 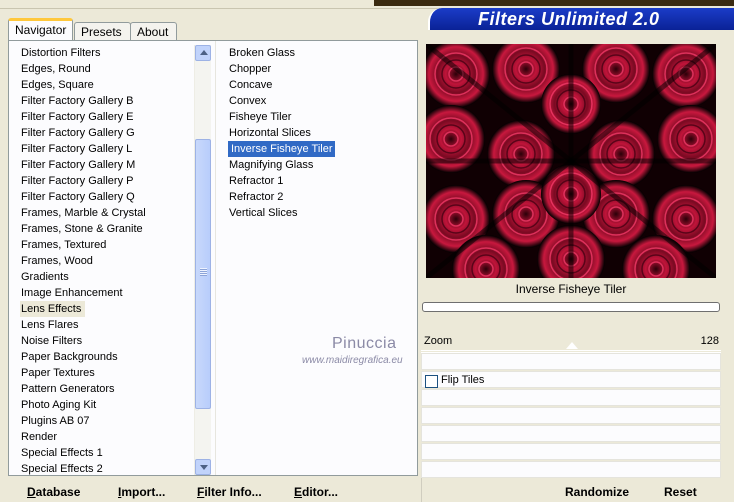 What do you see at coordinates (110, 229) in the screenshot?
I see `category-item: Frames, Stone & Granite` at bounding box center [110, 229].